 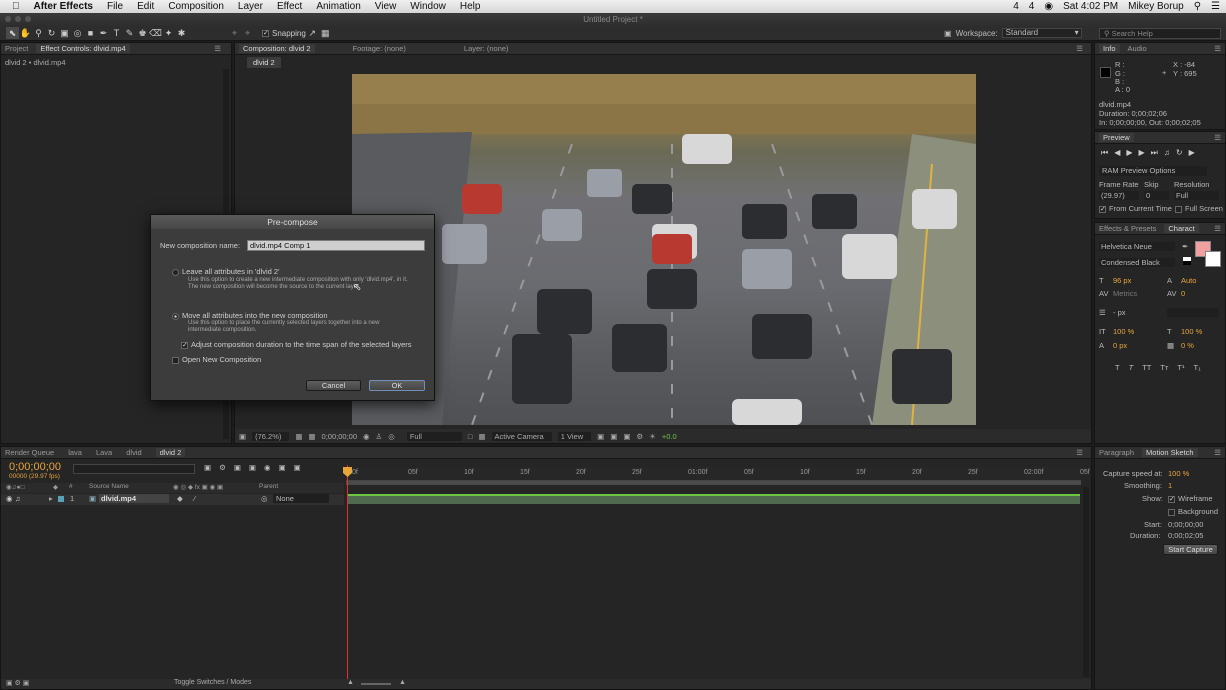 What do you see at coordinates (713, 483) in the screenshot?
I see `work-area-bar` at bounding box center [713, 483].